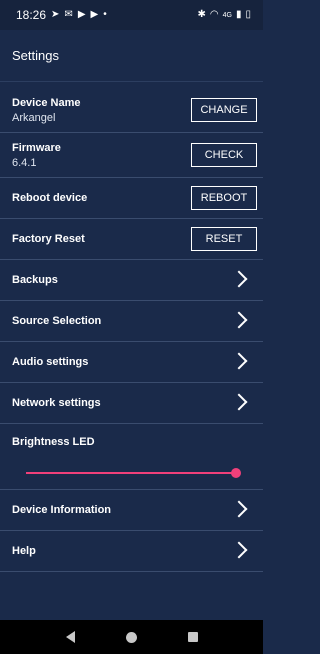 This screenshot has width=320, height=654. I want to click on device-name-value: Arkangel, so click(34, 117).